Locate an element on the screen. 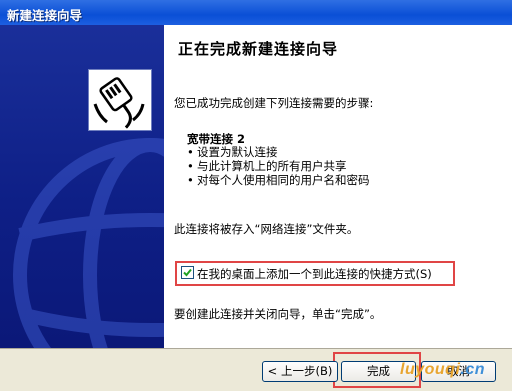  finish-note: 要创建此连接并关闭向导，单击“完成”。 is located at coordinates (278, 314).